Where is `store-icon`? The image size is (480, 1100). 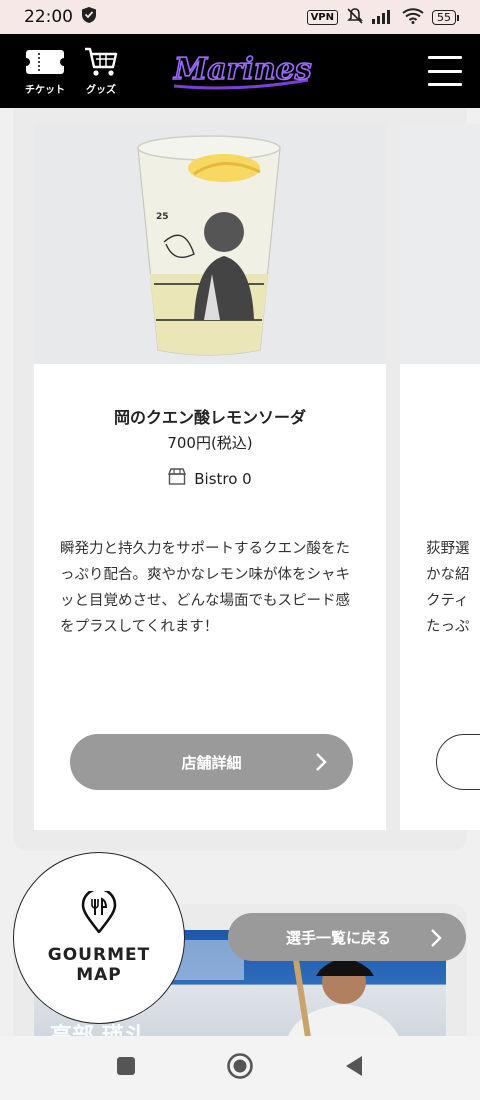 store-icon is located at coordinates (177, 478).